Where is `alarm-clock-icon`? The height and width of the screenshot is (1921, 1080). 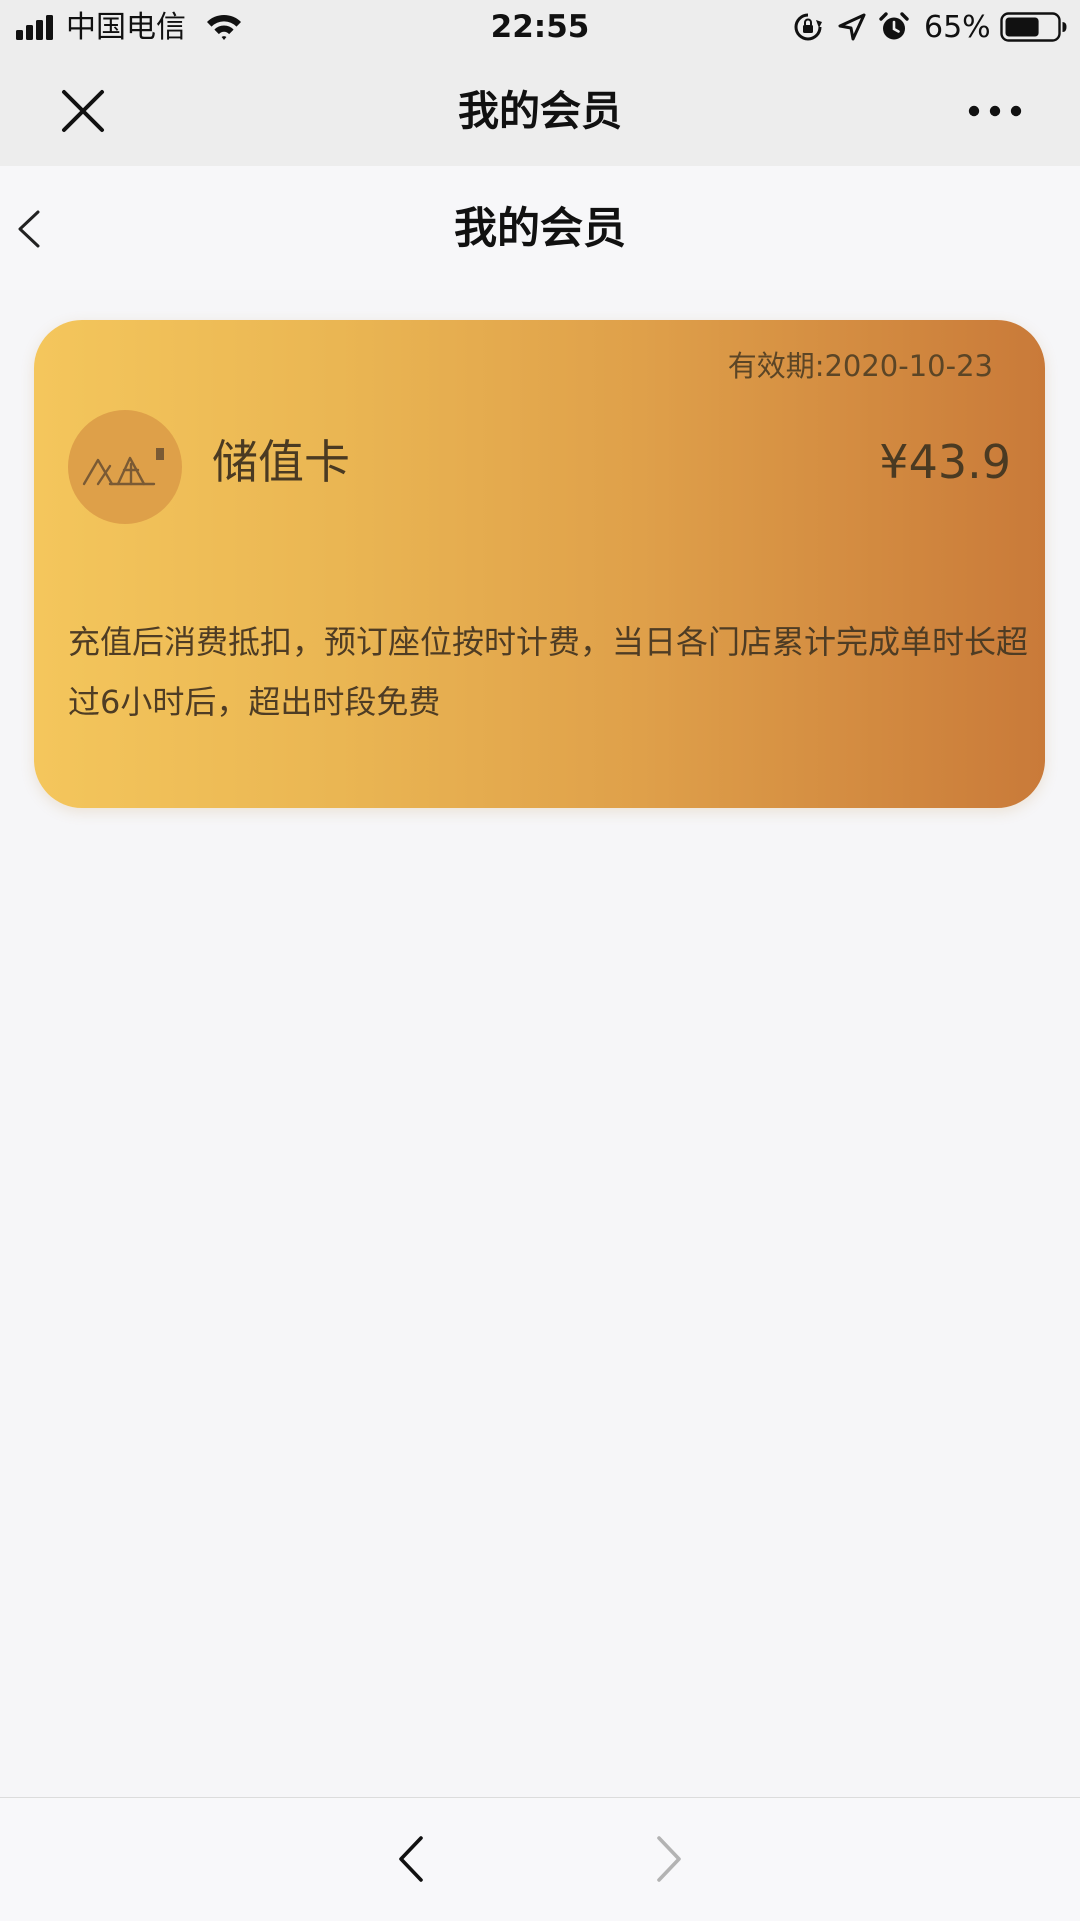 alarm-clock-icon is located at coordinates (894, 26).